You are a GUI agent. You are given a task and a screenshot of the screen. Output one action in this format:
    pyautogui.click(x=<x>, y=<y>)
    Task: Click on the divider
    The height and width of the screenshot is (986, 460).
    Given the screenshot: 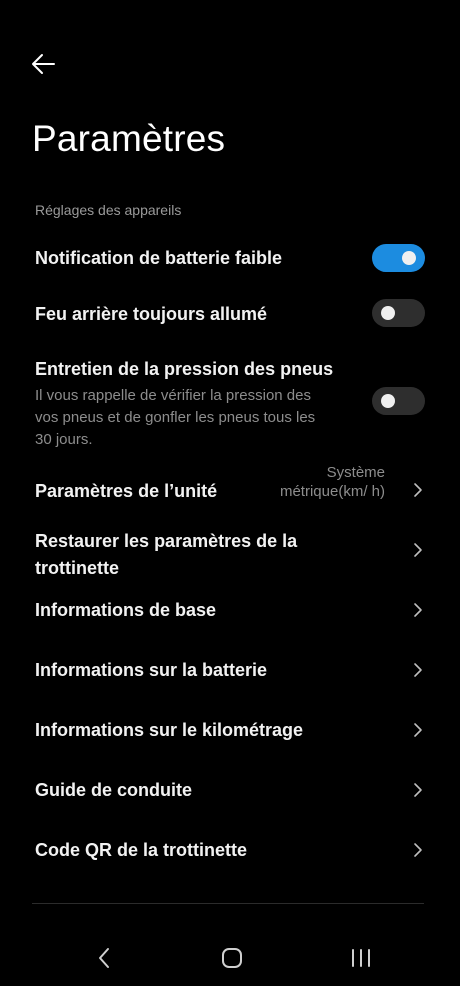 What is the action you would take?
    pyautogui.click(x=228, y=903)
    